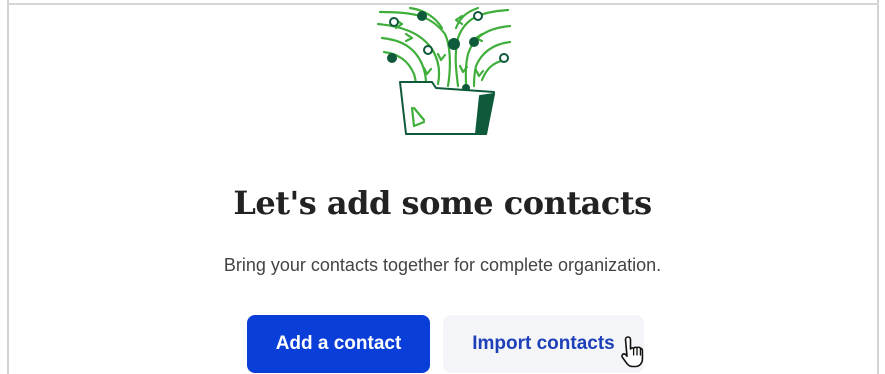  What do you see at coordinates (632, 352) in the screenshot?
I see `hand-pointer-icon` at bounding box center [632, 352].